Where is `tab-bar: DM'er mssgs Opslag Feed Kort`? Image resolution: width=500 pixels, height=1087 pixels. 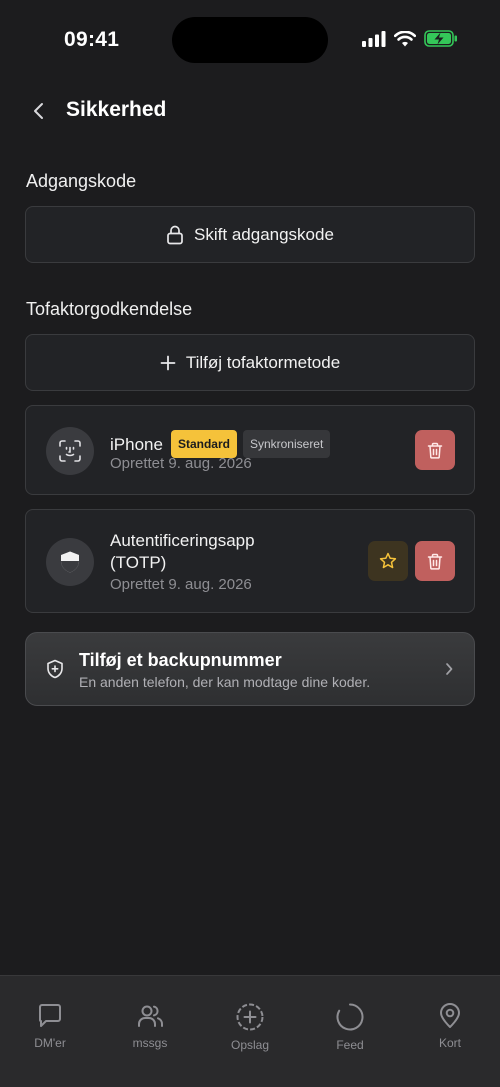
tab-bar: DM'er mssgs Opslag Feed Kort is located at coordinates (250, 1031).